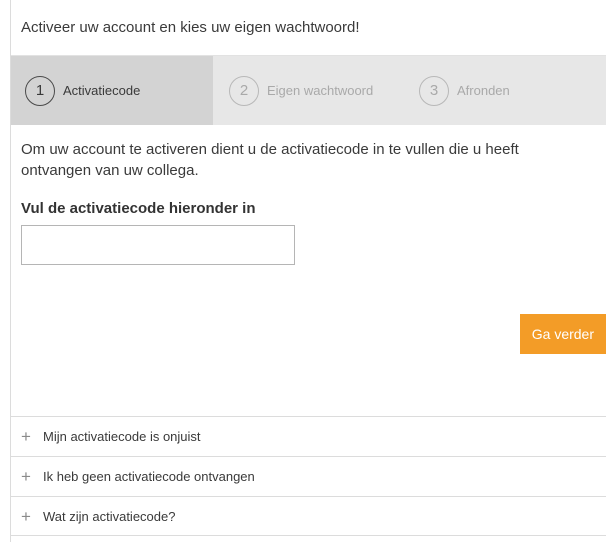 Image resolution: width=606 pixels, height=542 pixels. What do you see at coordinates (434, 90) in the screenshot?
I see `step-number-circle: 3` at bounding box center [434, 90].